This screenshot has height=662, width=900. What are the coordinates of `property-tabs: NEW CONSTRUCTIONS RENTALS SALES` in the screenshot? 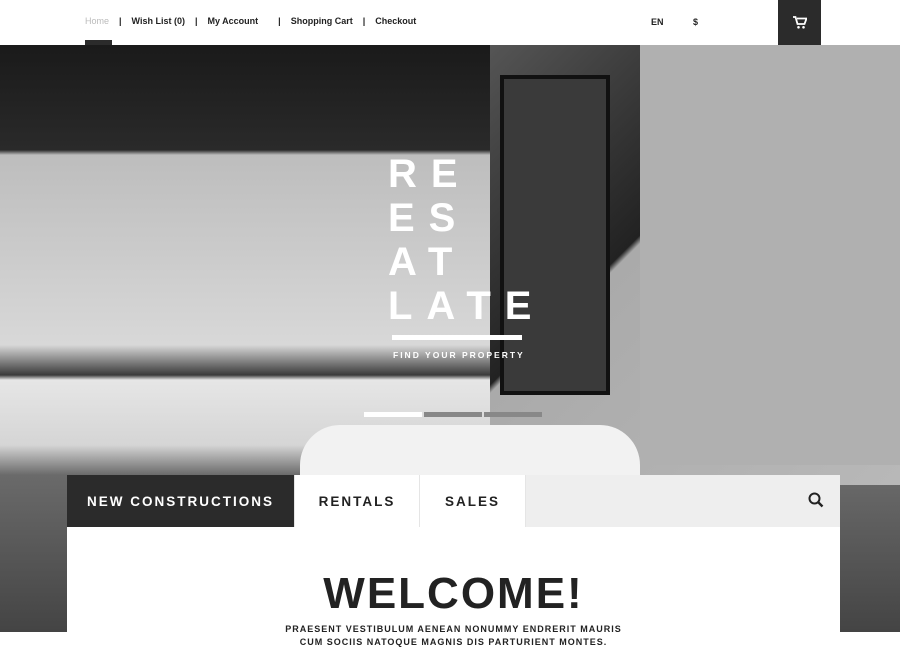 It's located at (453, 501).